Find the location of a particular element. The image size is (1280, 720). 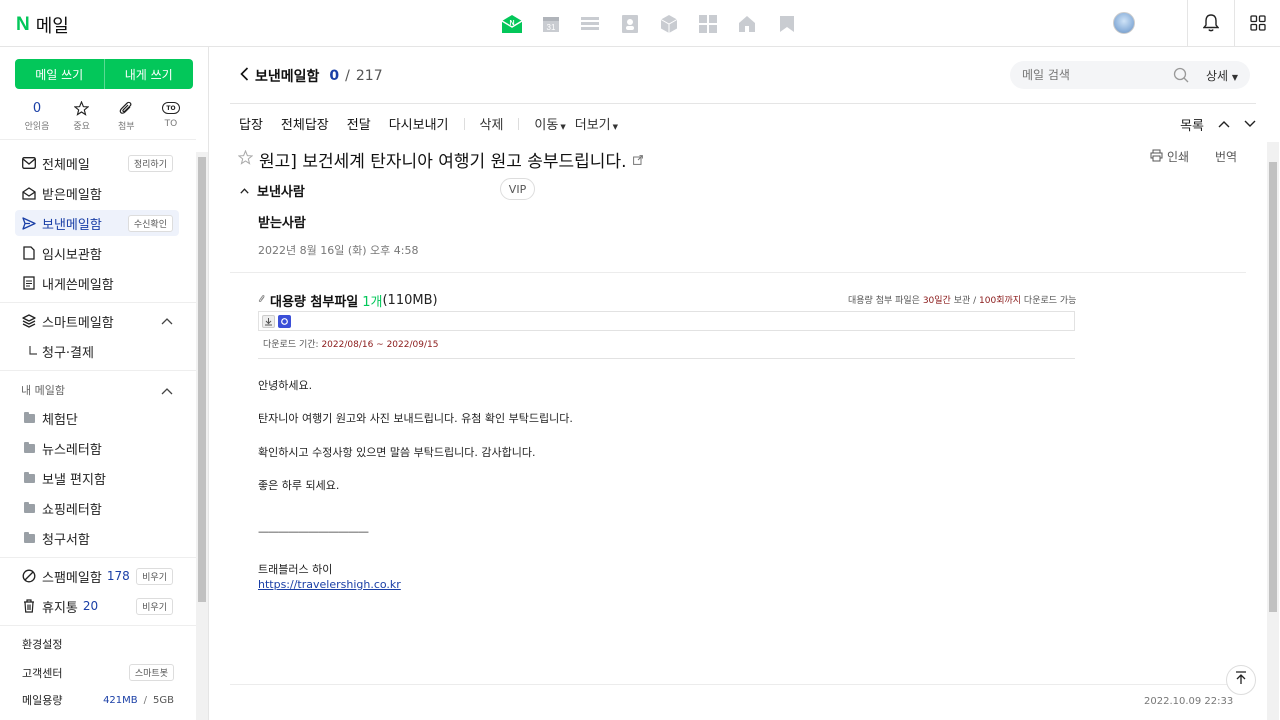

list-app-icon is located at coordinates (590, 24).